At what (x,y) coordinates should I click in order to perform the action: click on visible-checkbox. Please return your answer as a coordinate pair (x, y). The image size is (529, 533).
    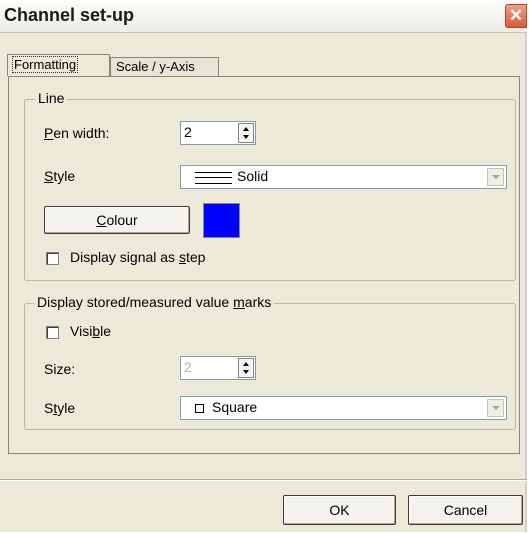
    Looking at the image, I should click on (52, 332).